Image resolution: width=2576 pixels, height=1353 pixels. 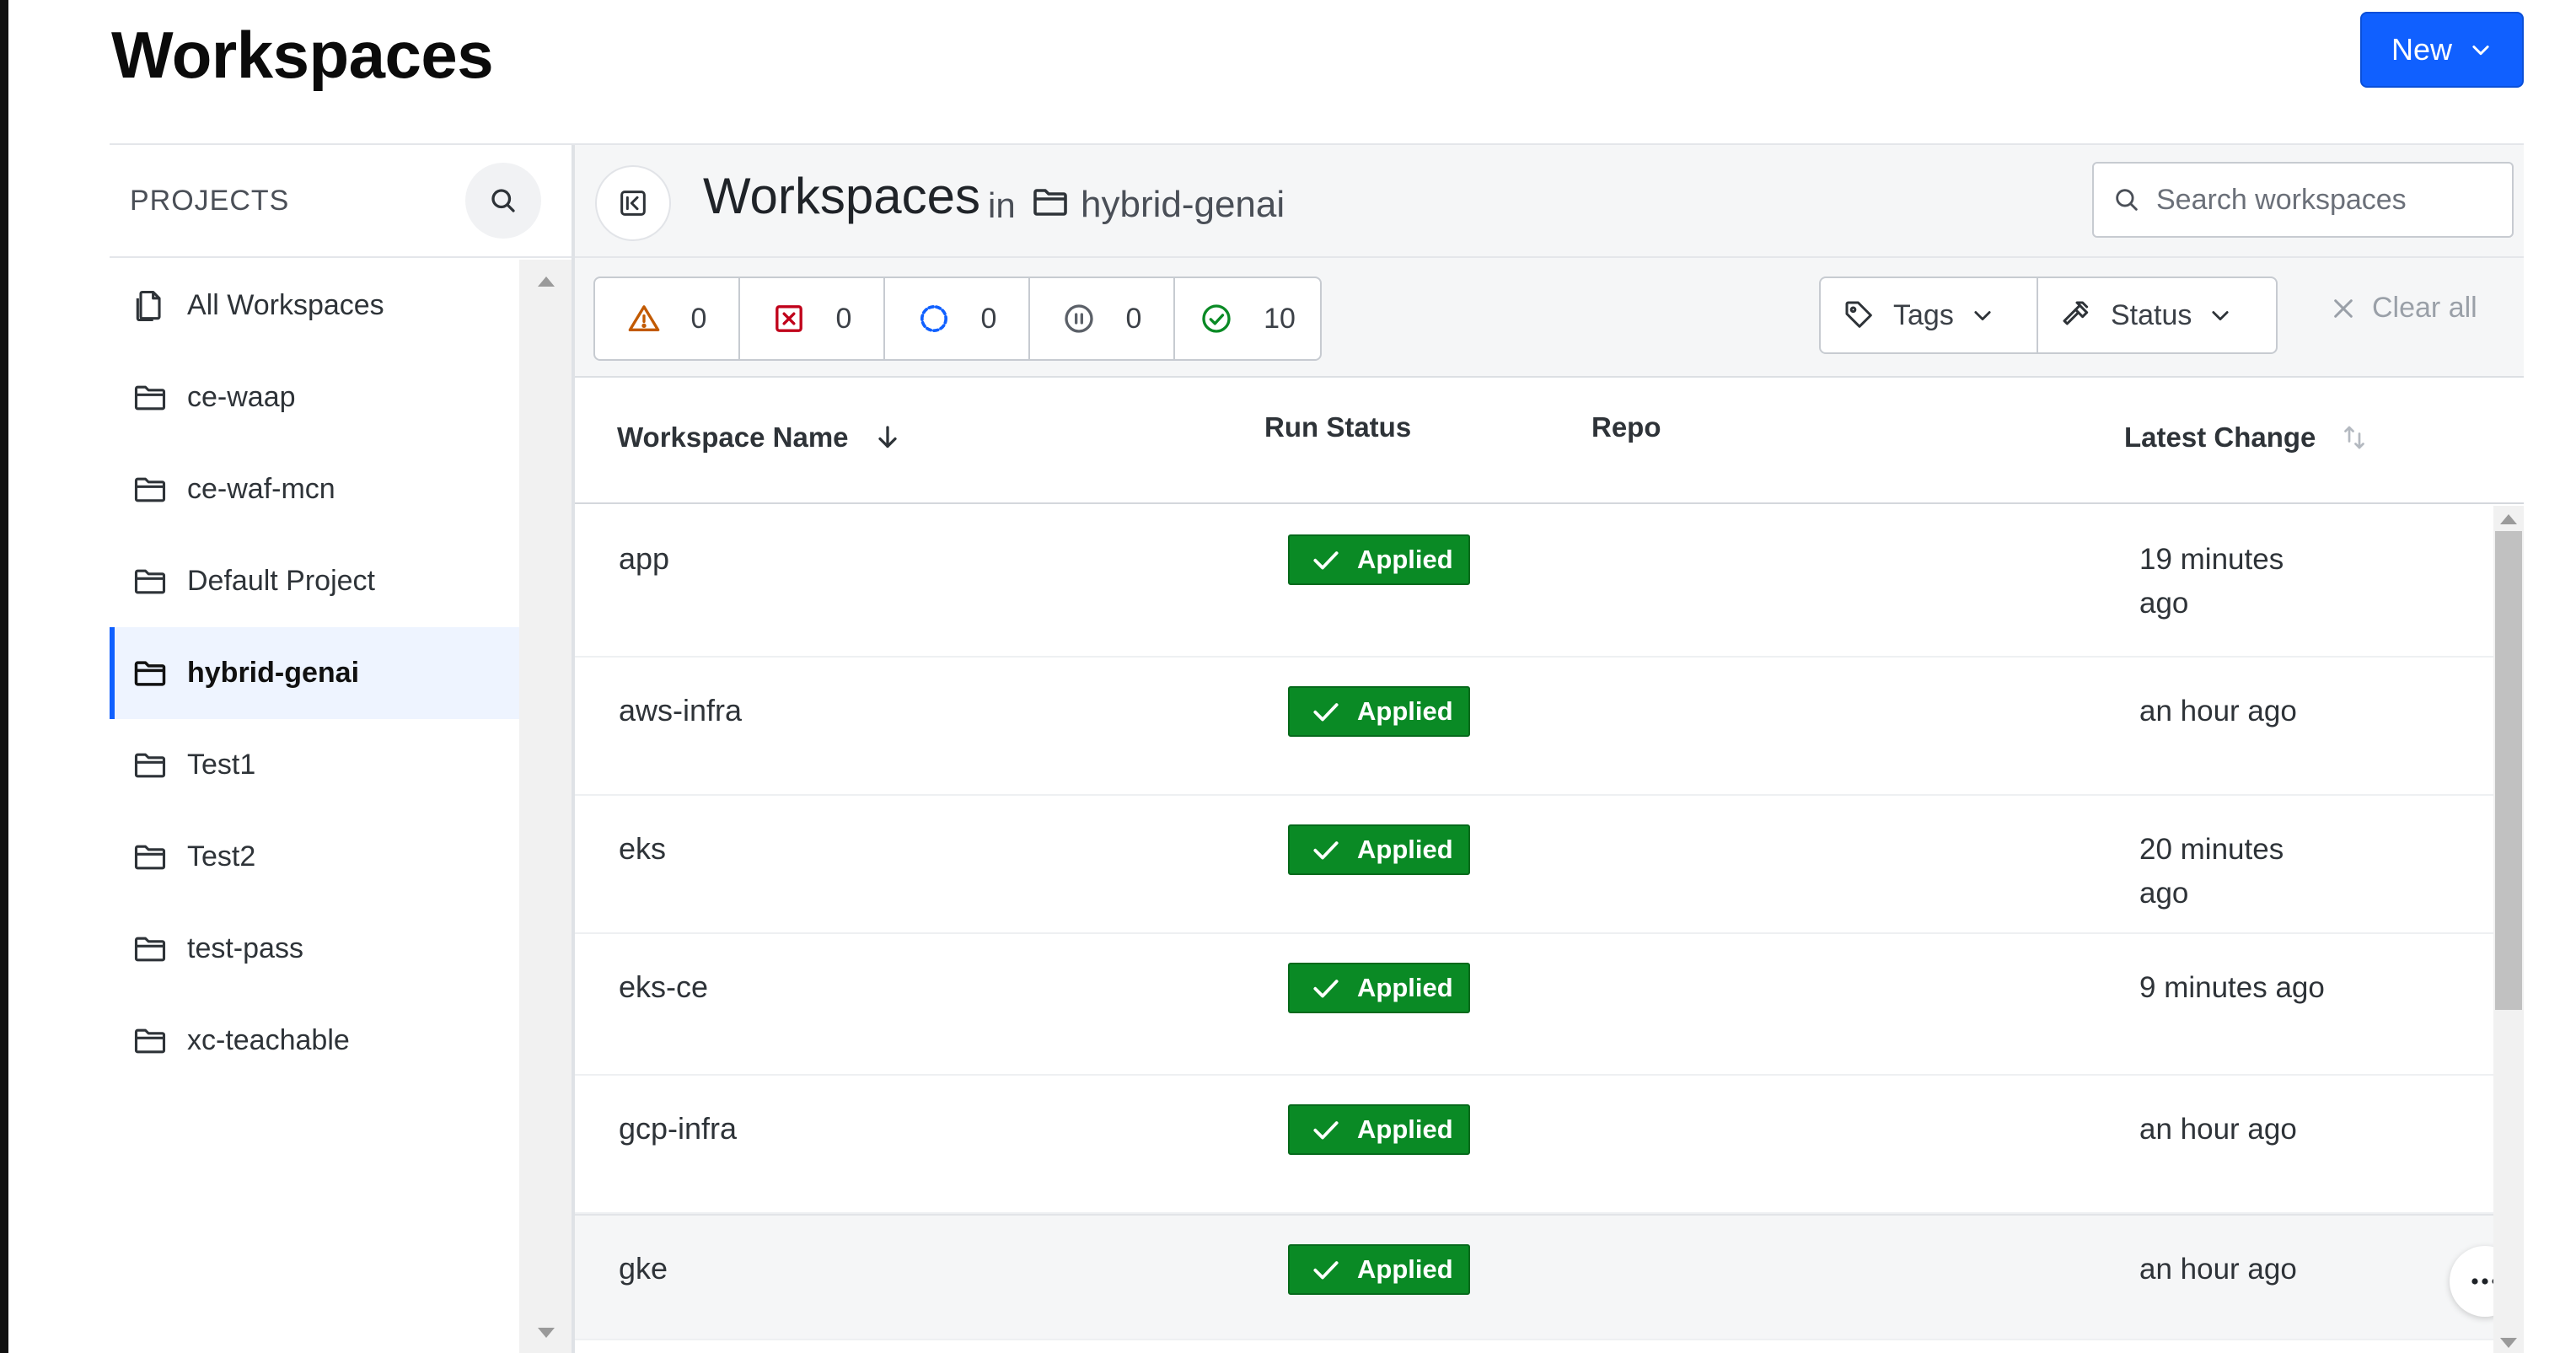 What do you see at coordinates (545, 806) in the screenshot?
I see `sidebar-scrollbar` at bounding box center [545, 806].